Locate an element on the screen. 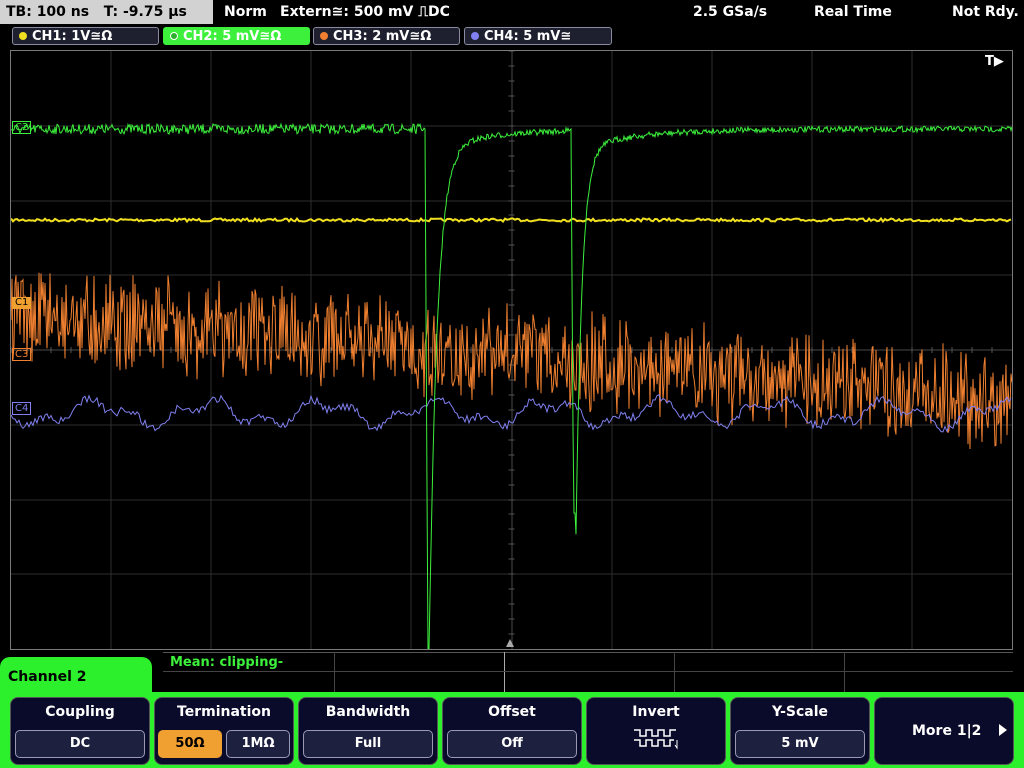 This screenshot has height=768, width=1024. ch4-dot-icon is located at coordinates (475, 36).